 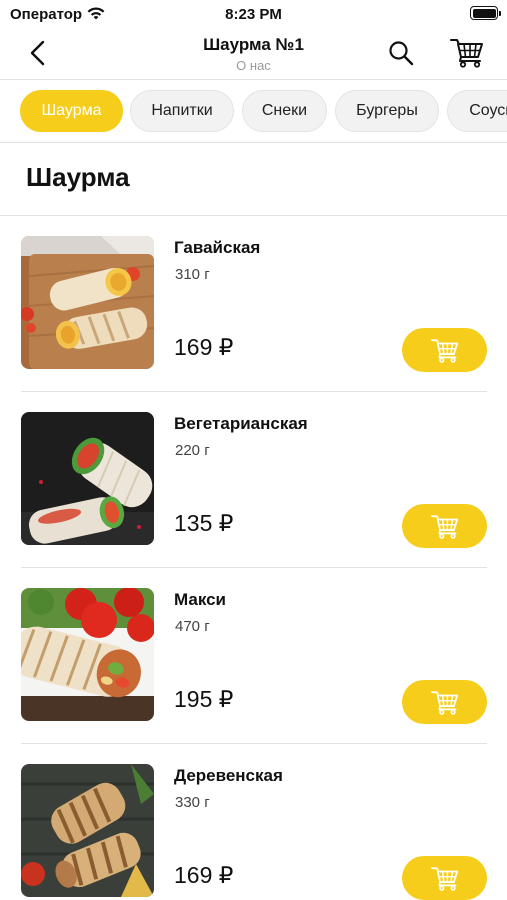 What do you see at coordinates (253, 65) in the screenshot?
I see `about-link: О нас` at bounding box center [253, 65].